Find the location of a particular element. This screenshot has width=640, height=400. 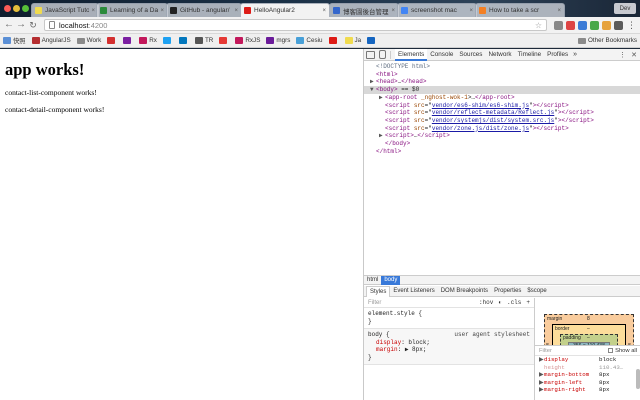

show-all-toggle: Show all is located at coordinates (622, 351).